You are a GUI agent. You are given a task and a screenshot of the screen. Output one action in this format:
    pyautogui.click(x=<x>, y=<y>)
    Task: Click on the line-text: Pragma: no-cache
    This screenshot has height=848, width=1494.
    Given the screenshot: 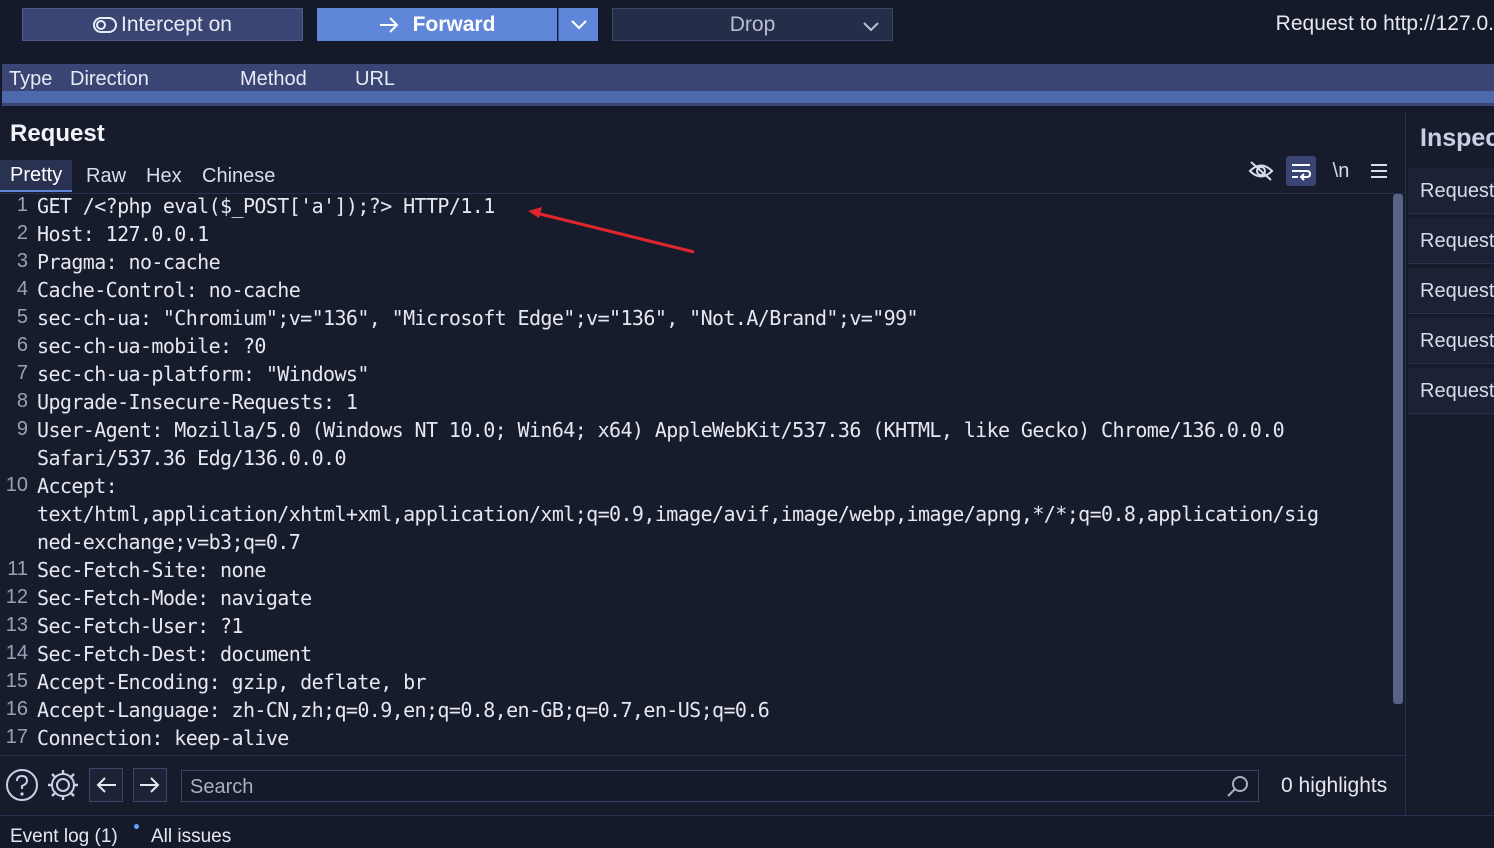 What is the action you would take?
    pyautogui.click(x=129, y=262)
    